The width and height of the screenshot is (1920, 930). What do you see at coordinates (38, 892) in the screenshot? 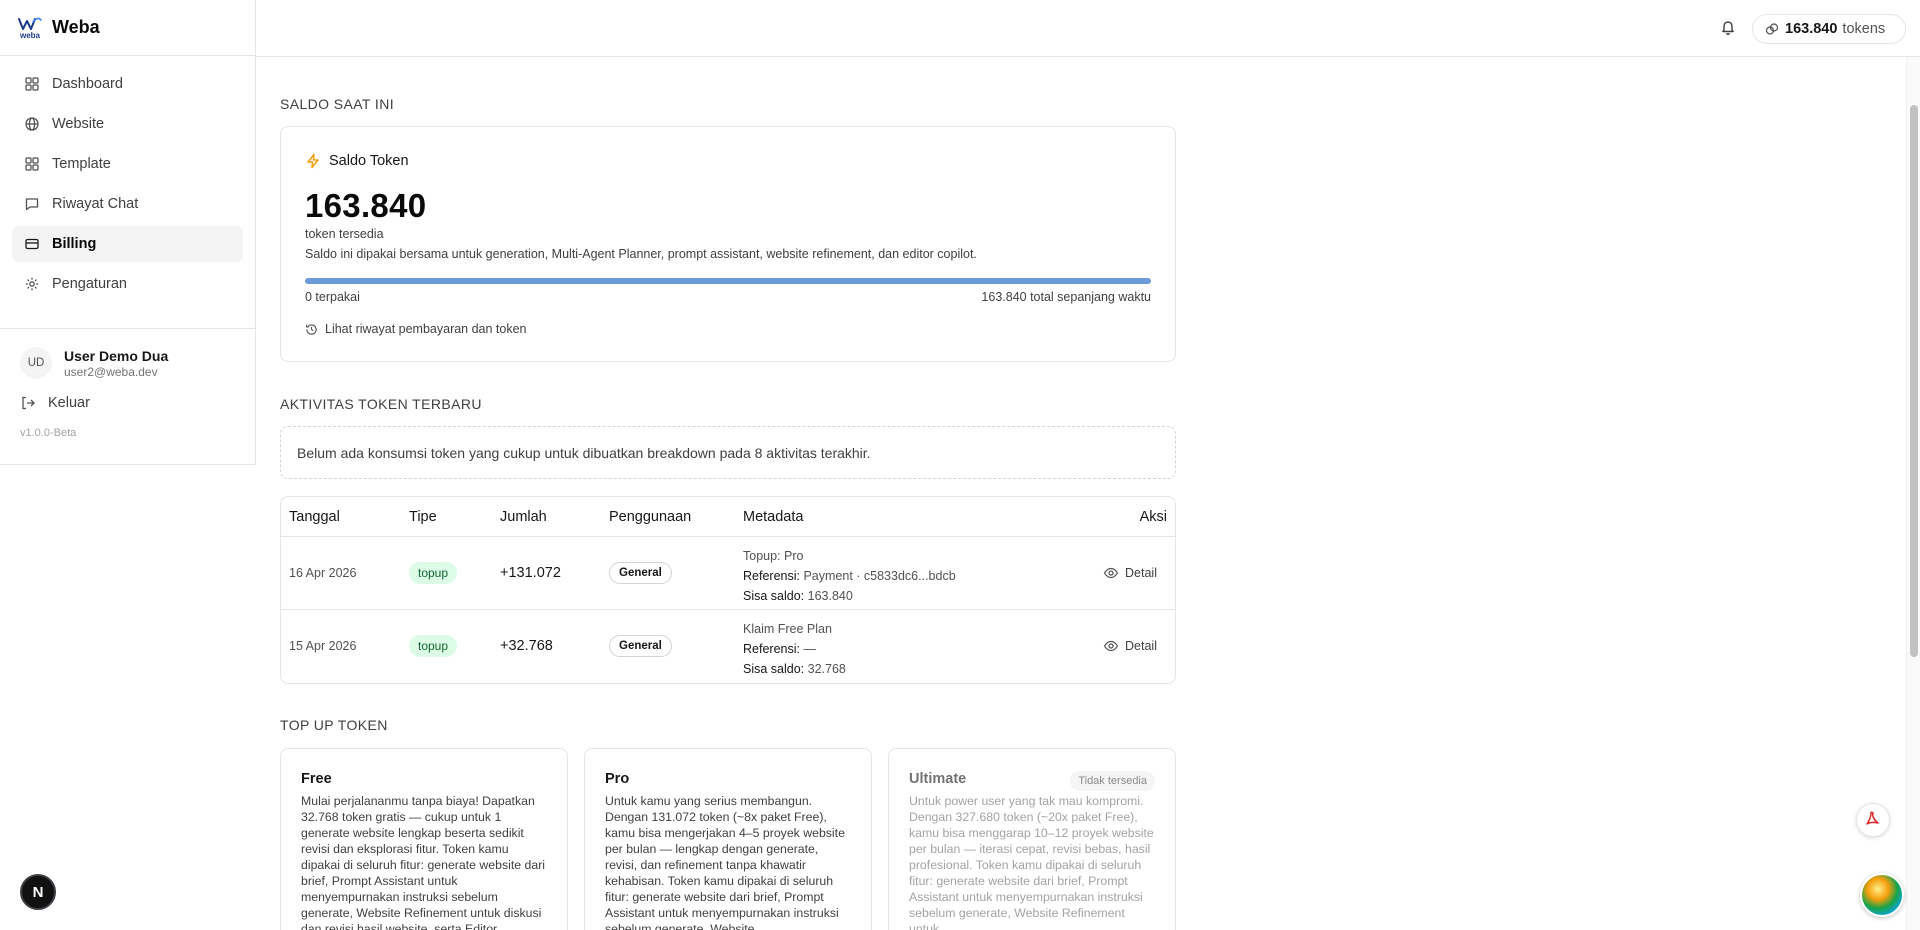
I see `dev-tools-button: N` at bounding box center [38, 892].